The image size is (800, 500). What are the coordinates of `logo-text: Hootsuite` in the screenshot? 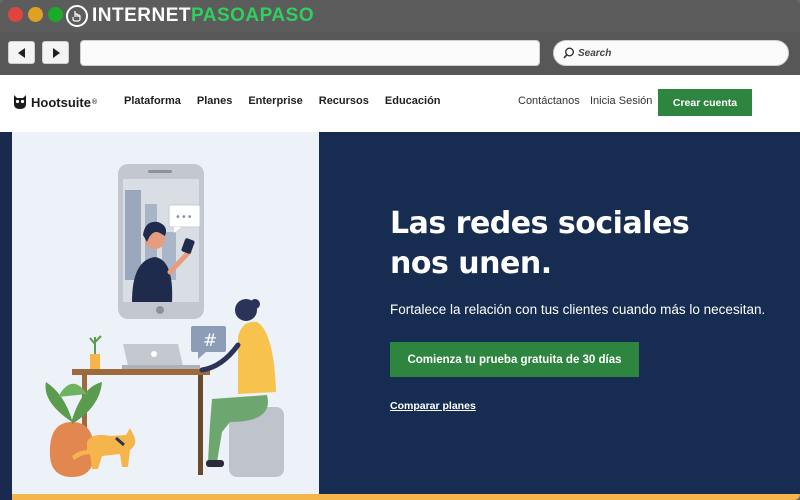 It's located at (61, 102).